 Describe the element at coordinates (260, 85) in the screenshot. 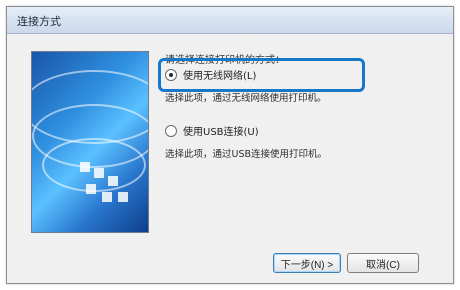

I see `option-wireless: 使用无线网络(L) 选择此项，通过无线网络使用打印机。` at that location.